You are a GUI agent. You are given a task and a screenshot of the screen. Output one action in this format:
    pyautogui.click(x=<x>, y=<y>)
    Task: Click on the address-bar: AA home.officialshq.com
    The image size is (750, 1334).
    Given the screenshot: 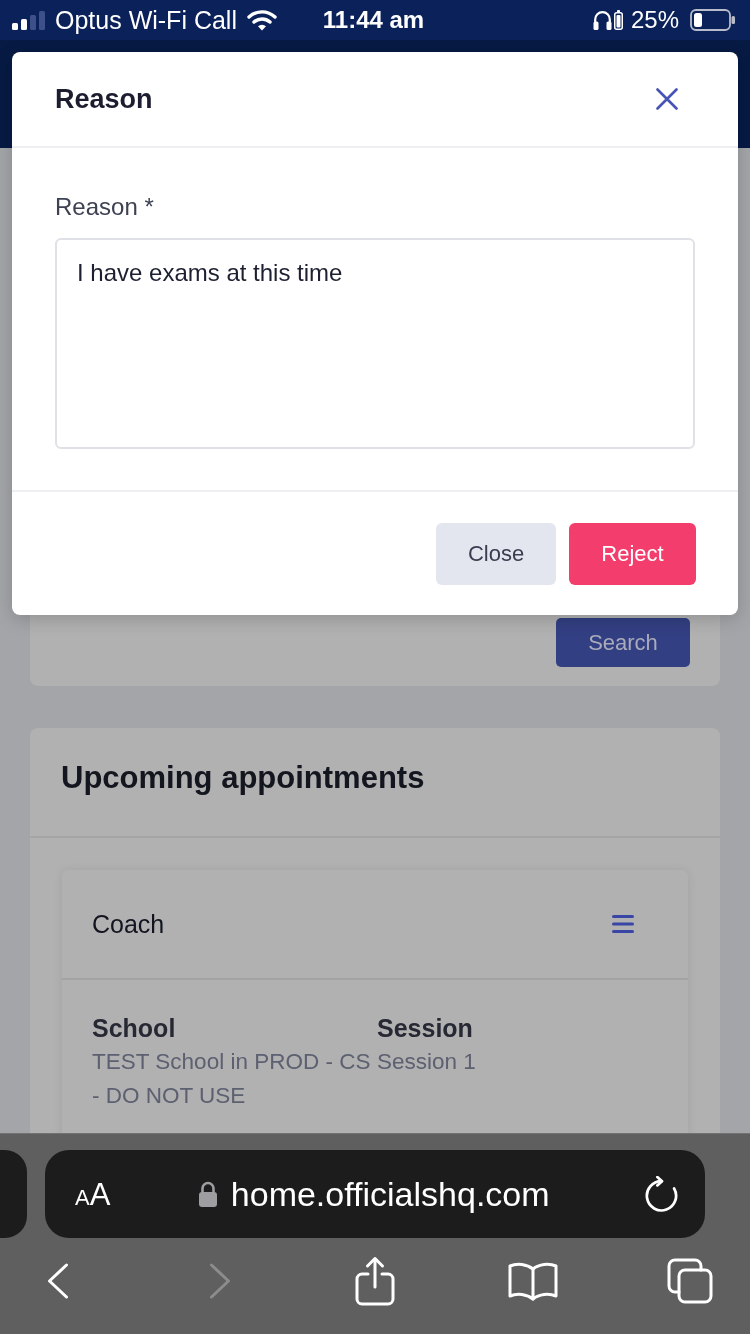 What is the action you would take?
    pyautogui.click(x=375, y=1194)
    